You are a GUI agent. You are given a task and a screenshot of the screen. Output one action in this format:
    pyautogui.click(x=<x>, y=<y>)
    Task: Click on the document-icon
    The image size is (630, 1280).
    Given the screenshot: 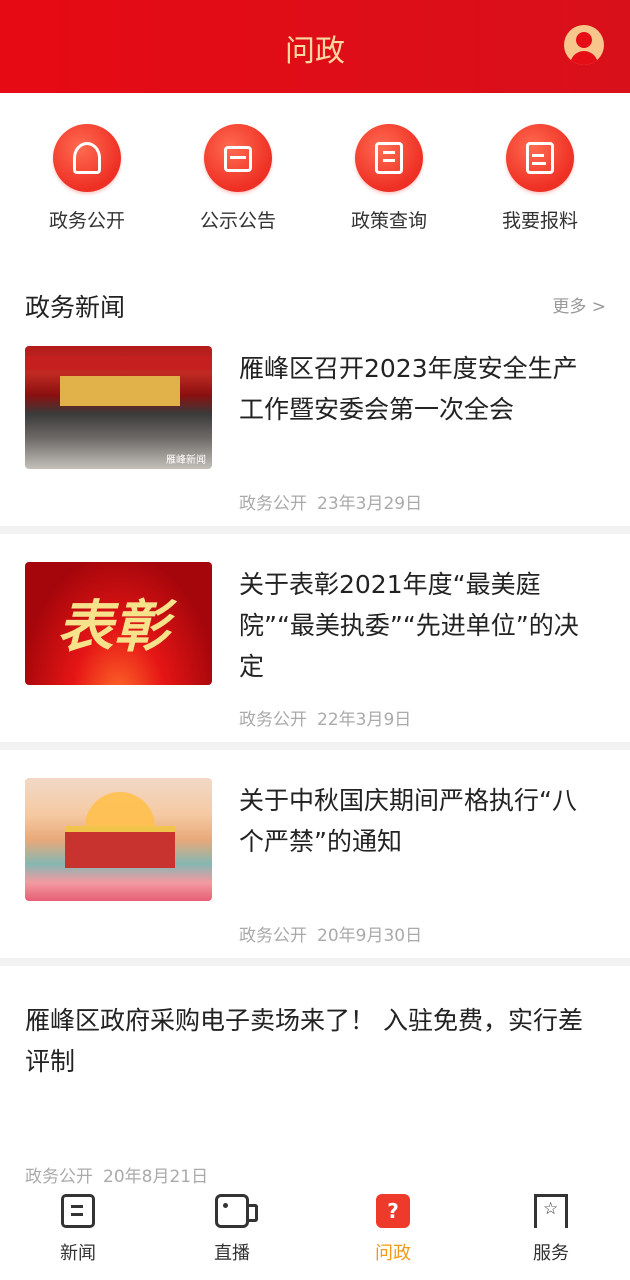 What is the action you would take?
    pyautogui.click(x=389, y=158)
    